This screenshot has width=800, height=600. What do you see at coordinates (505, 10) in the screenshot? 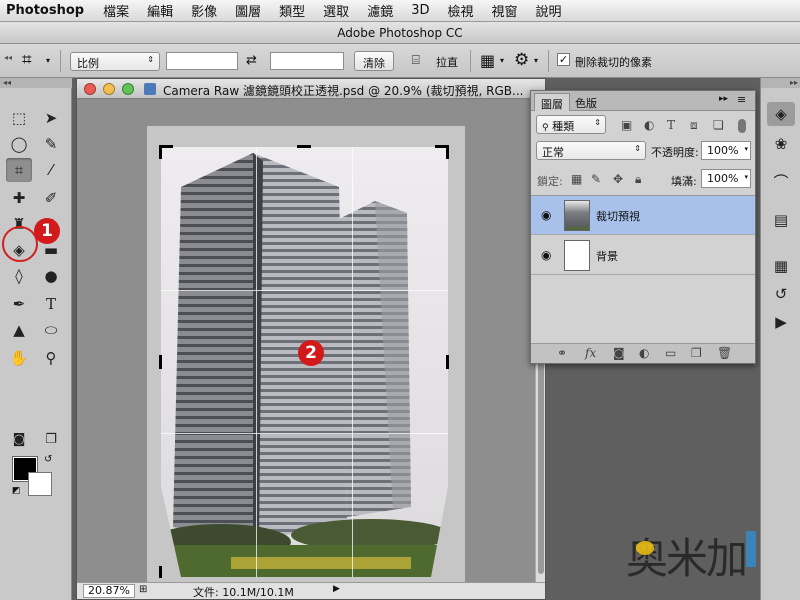
I see `menu-window: 視窗` at bounding box center [505, 10].